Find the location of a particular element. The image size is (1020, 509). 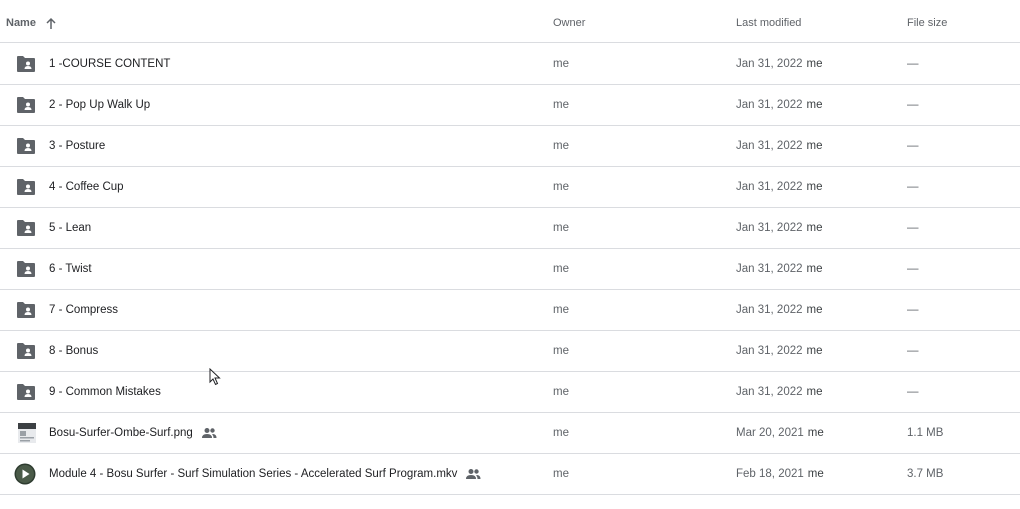

image-file-icon is located at coordinates (27, 433).